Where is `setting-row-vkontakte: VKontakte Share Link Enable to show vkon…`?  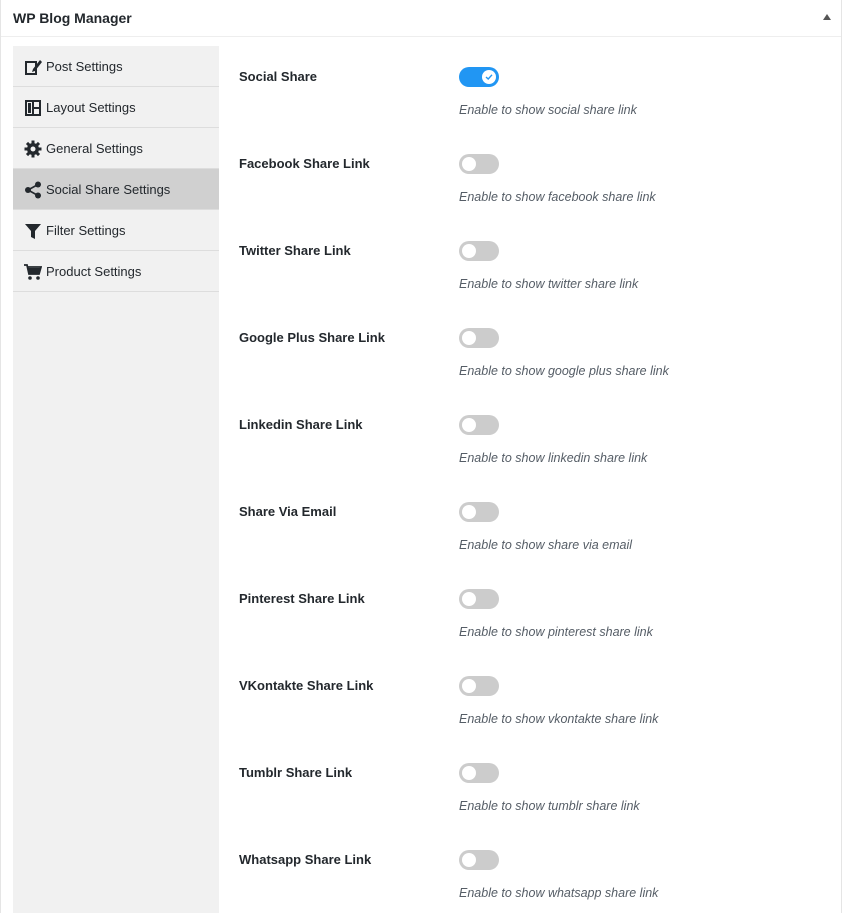
setting-row-vkontakte: VKontakte Share Link Enable to show vkon… is located at coordinates (539, 698).